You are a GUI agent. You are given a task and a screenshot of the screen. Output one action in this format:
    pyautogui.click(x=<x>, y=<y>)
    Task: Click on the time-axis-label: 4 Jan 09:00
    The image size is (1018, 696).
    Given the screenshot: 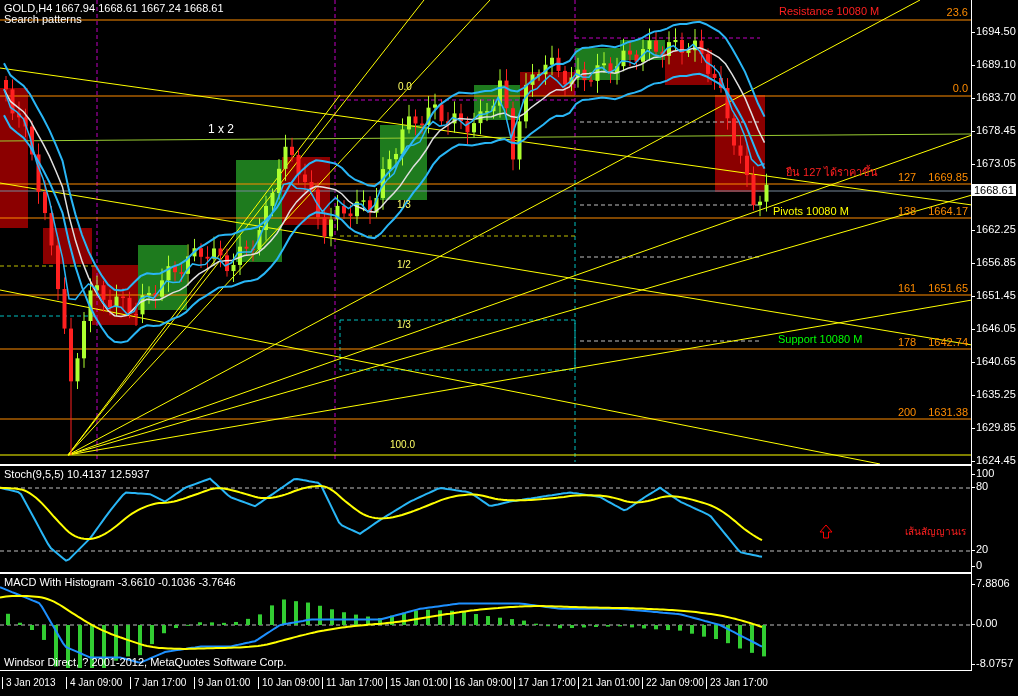 What is the action you would take?
    pyautogui.click(x=94, y=683)
    